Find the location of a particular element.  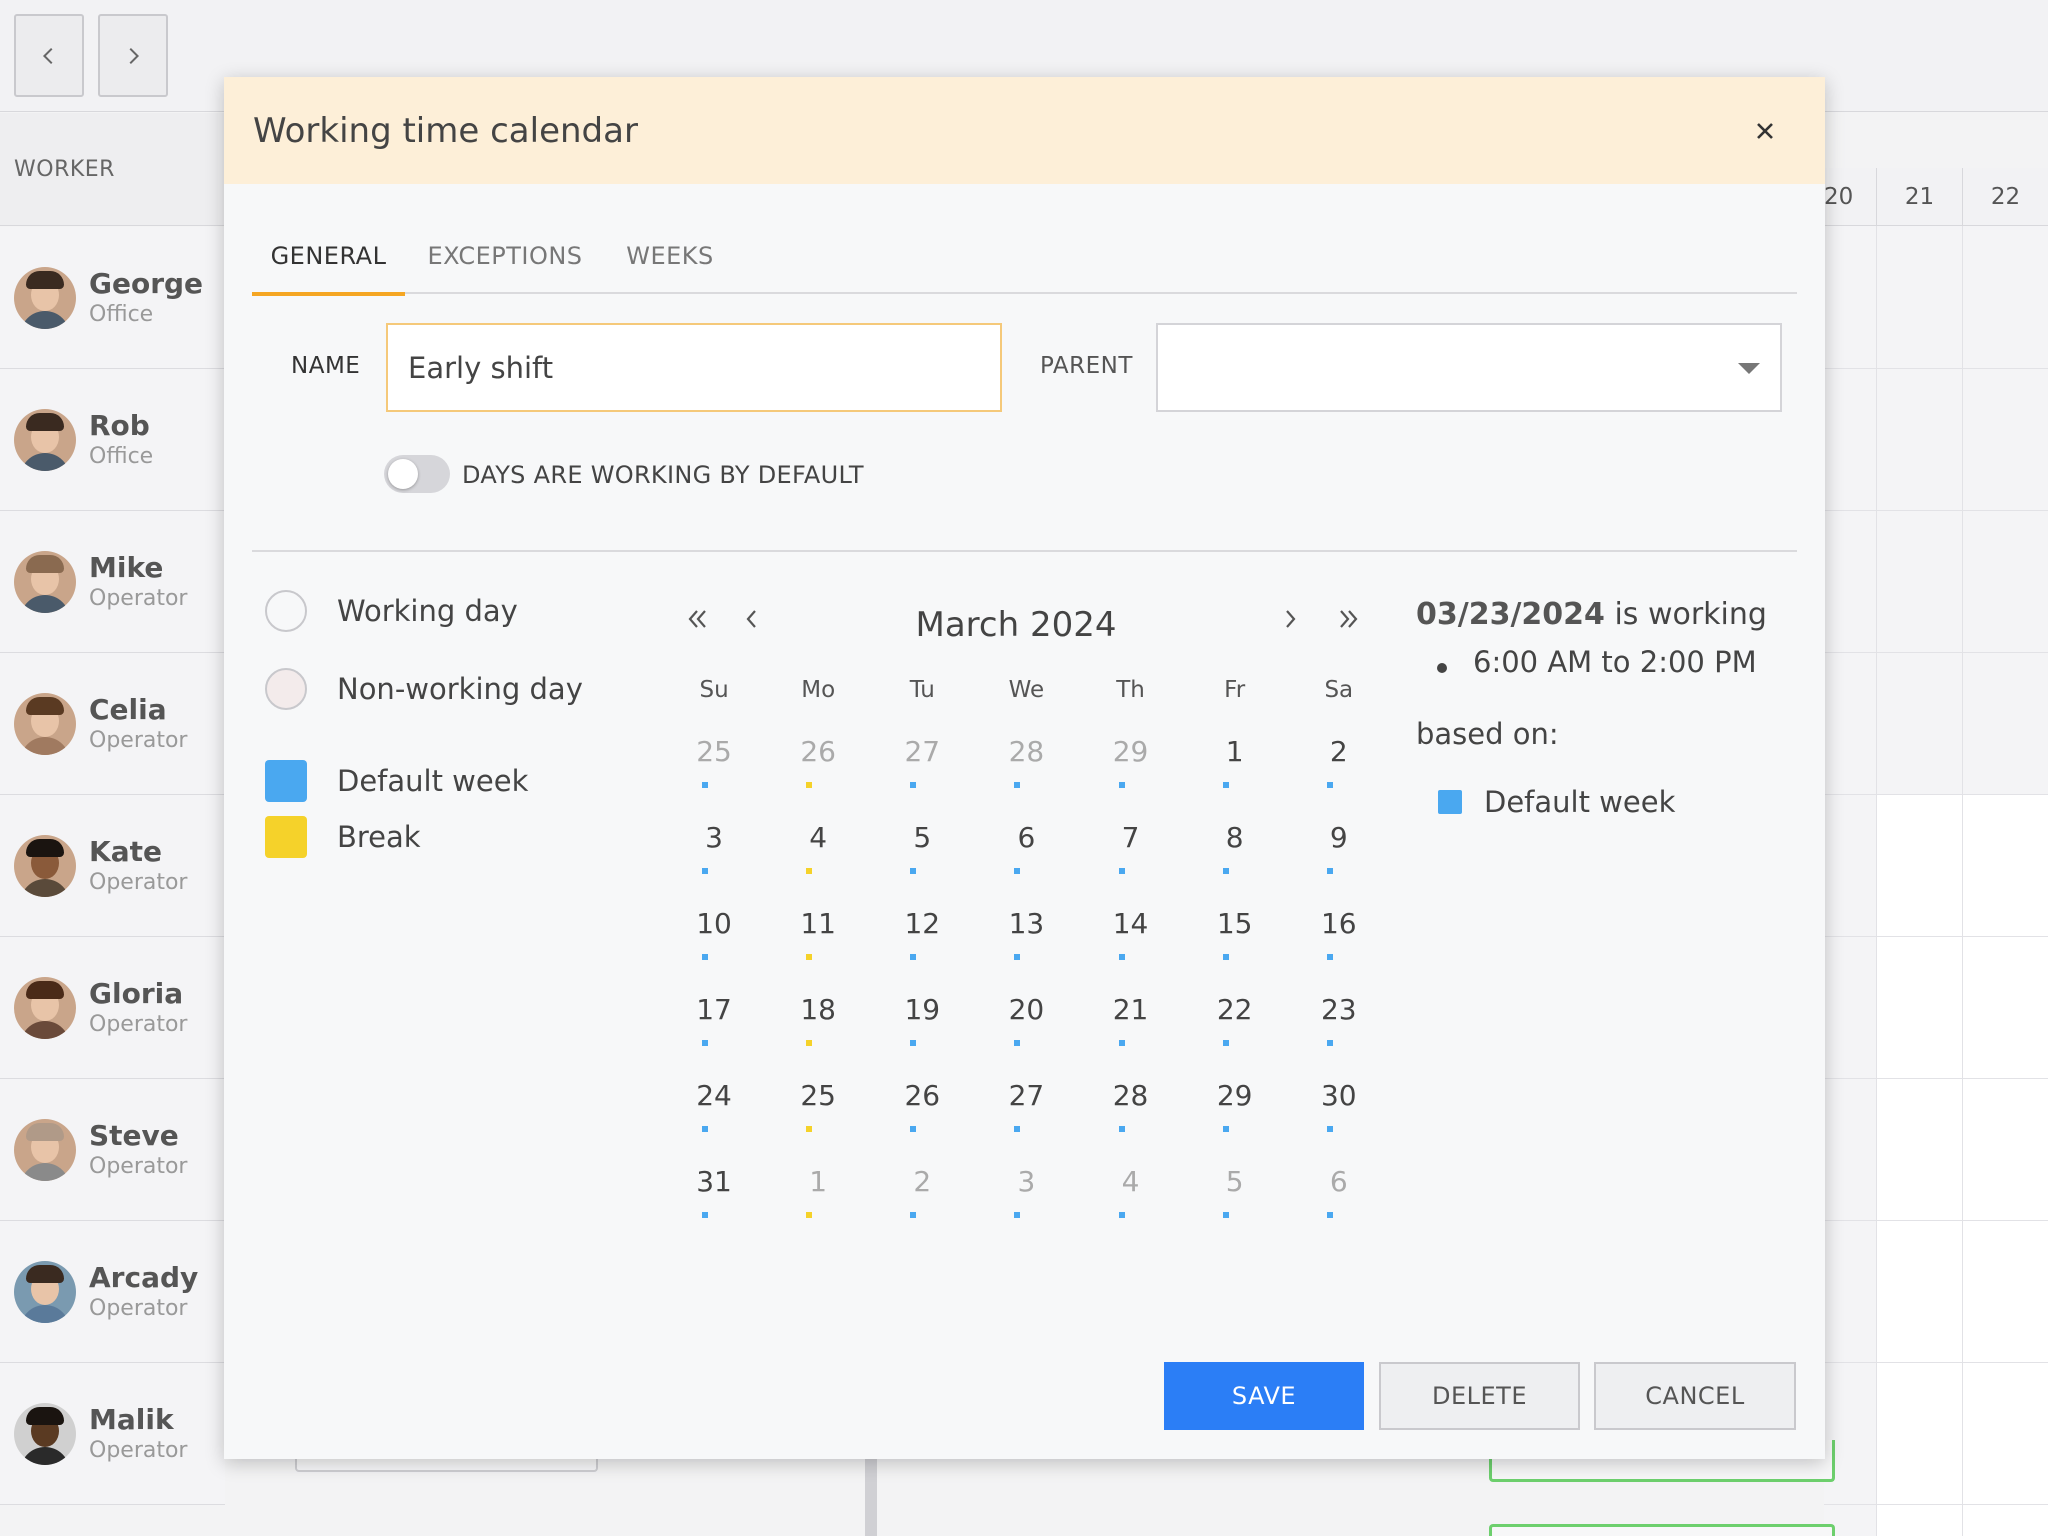

timeline-grid is located at coordinates (1936, 881).